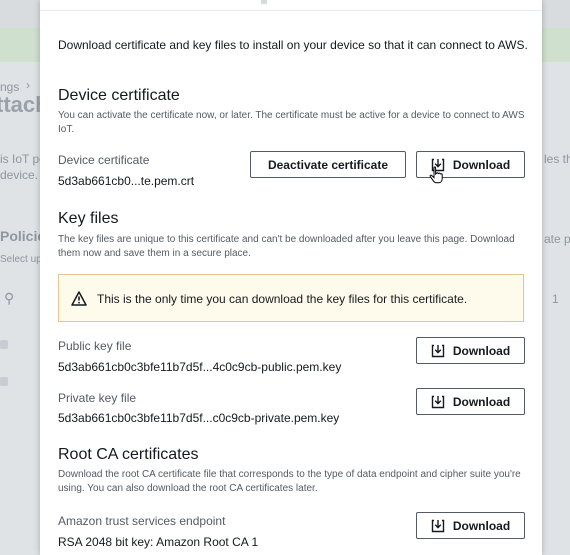 Image resolution: width=570 pixels, height=555 pixels. Describe the element at coordinates (21, 259) in the screenshot. I see `background-select-text: Select up` at that location.